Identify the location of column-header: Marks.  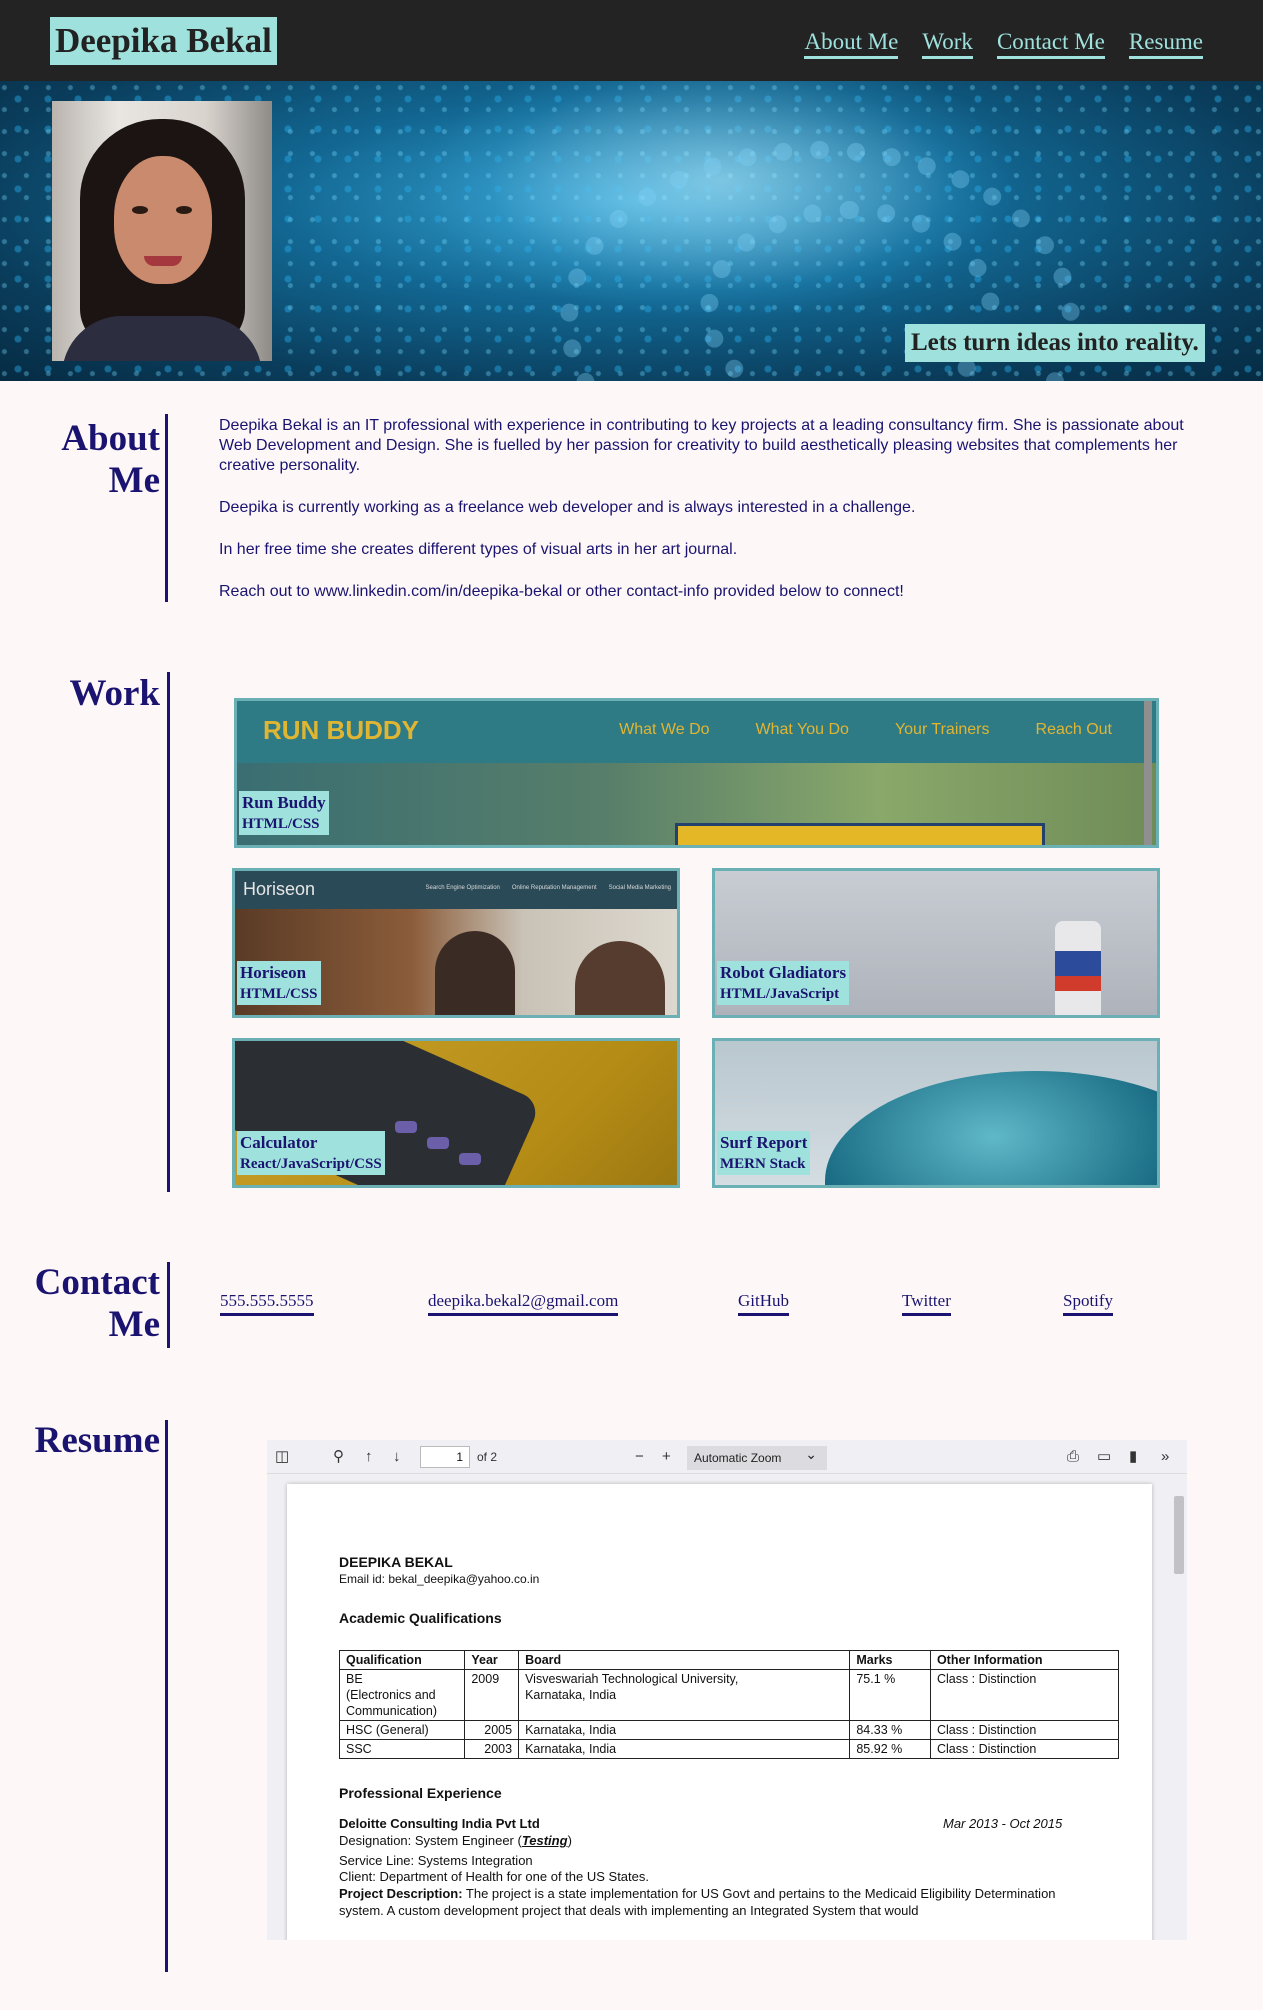
(890, 1660).